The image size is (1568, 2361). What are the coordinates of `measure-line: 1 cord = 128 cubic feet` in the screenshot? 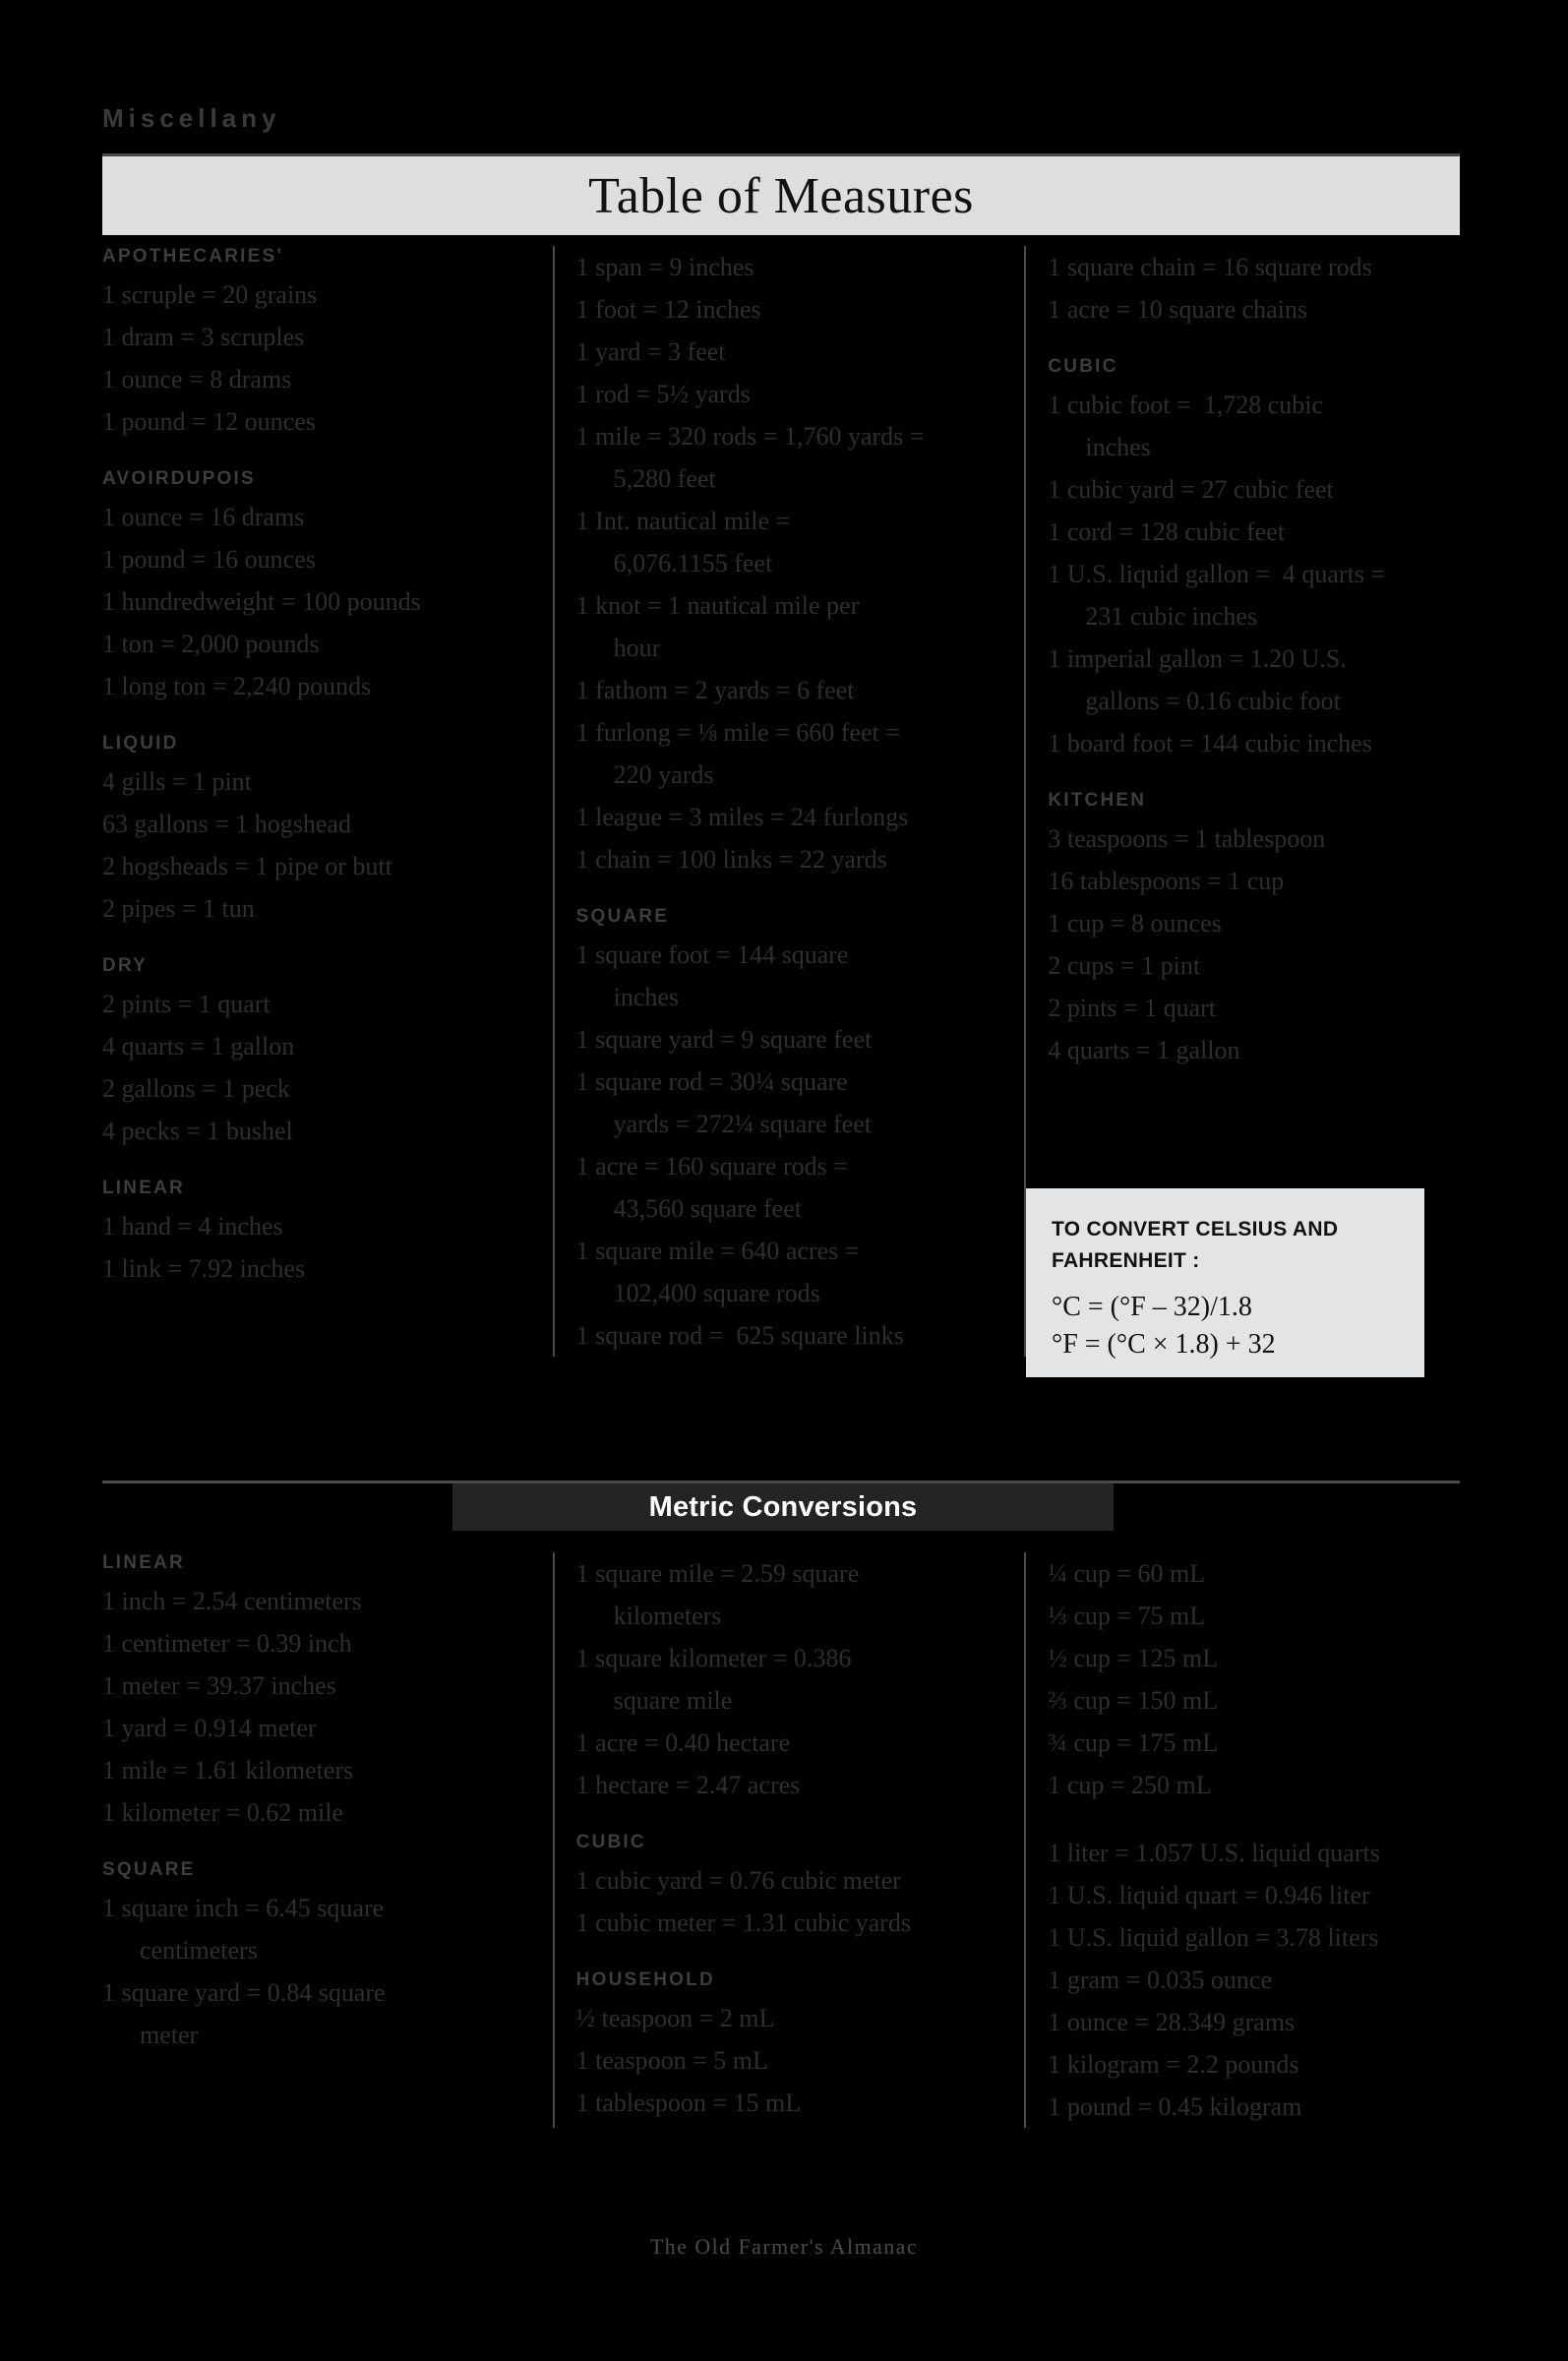 It's located at (1166, 532).